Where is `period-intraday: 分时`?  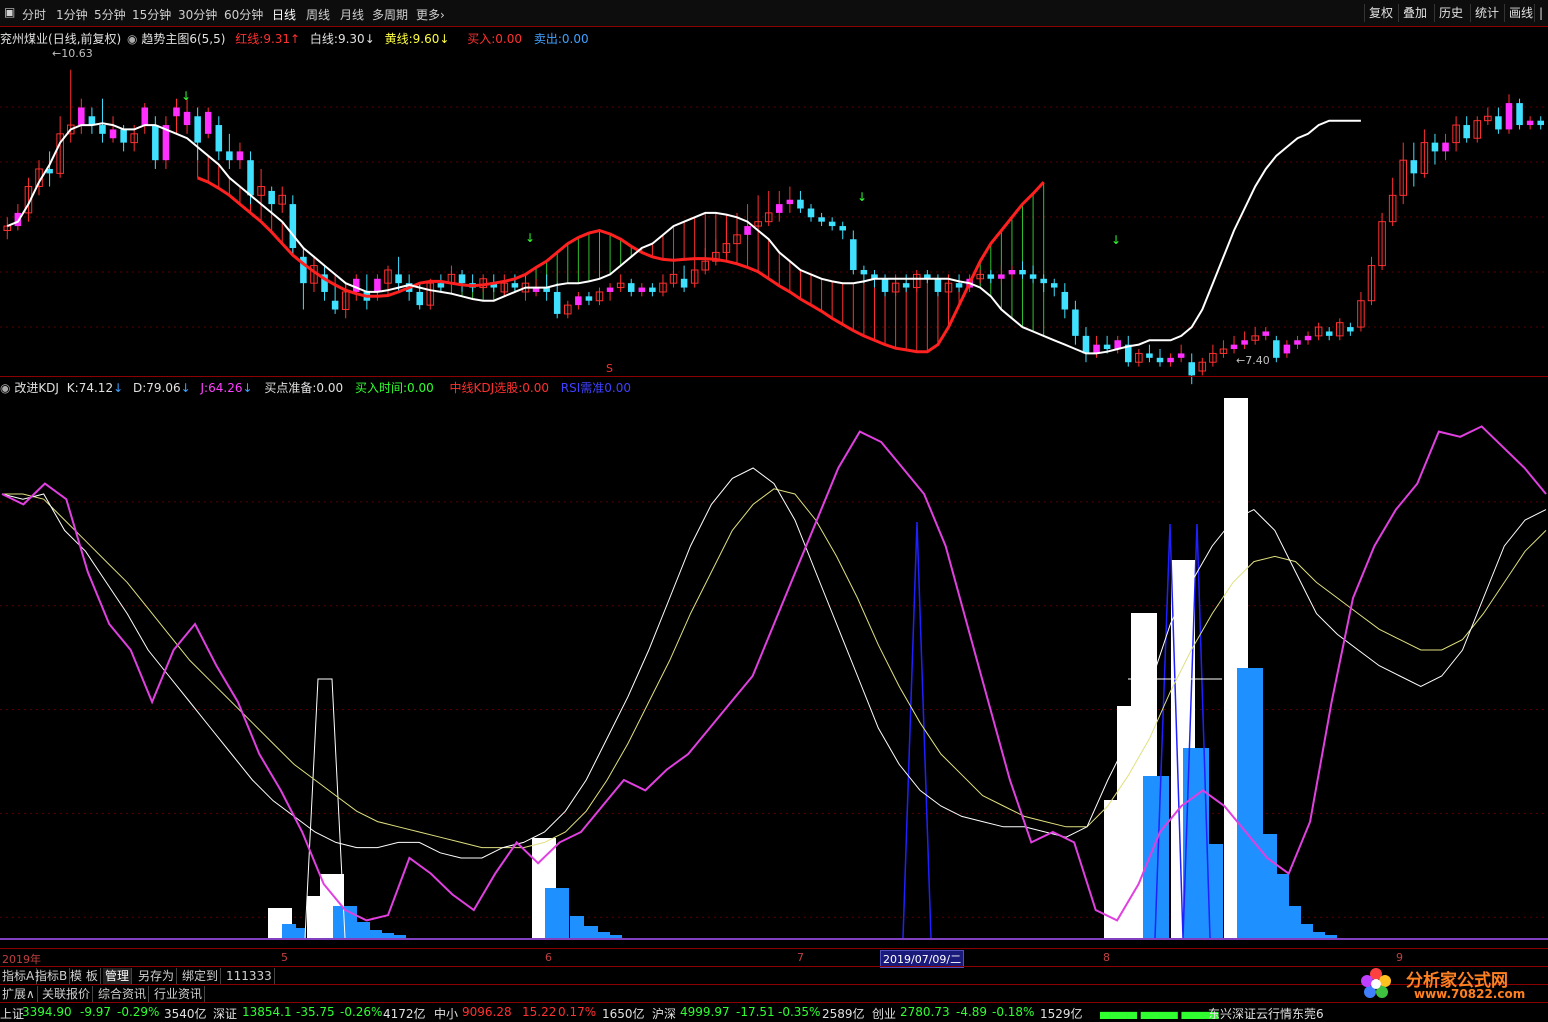 period-intraday: 分时 is located at coordinates (34, 14).